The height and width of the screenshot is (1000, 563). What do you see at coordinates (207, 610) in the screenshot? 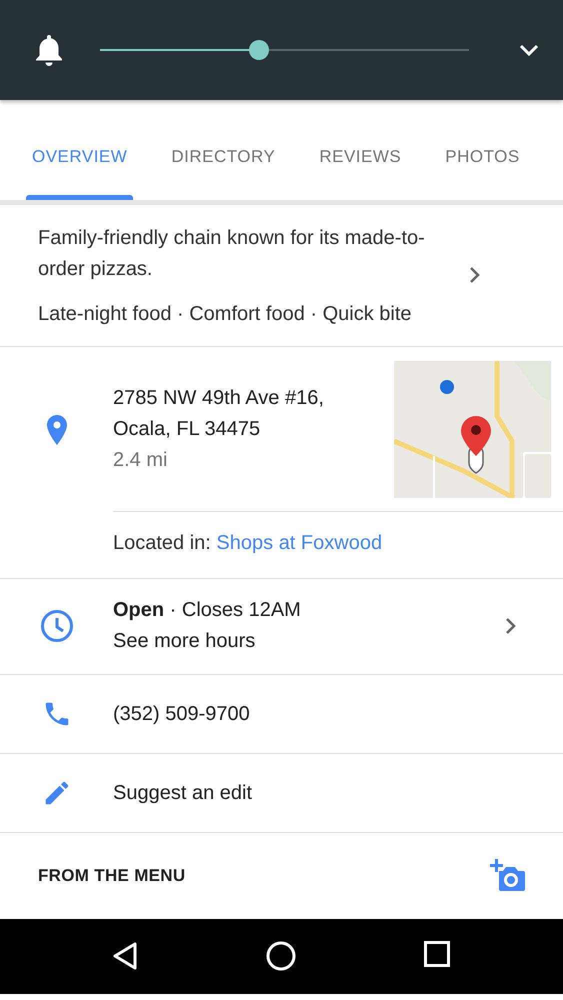
I see `opening-status: Open · Closes 12AM` at bounding box center [207, 610].